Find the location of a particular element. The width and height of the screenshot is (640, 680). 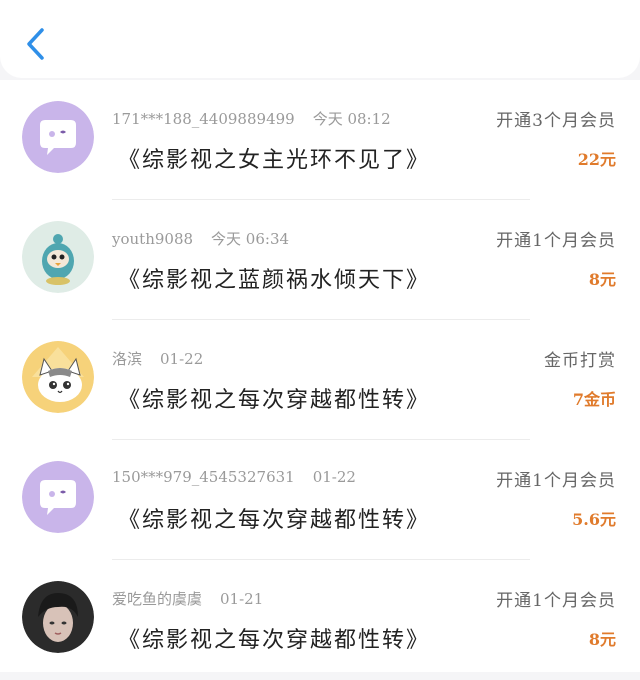

book-title: 《综影视之女主光环不见了》 is located at coordinates (274, 158).